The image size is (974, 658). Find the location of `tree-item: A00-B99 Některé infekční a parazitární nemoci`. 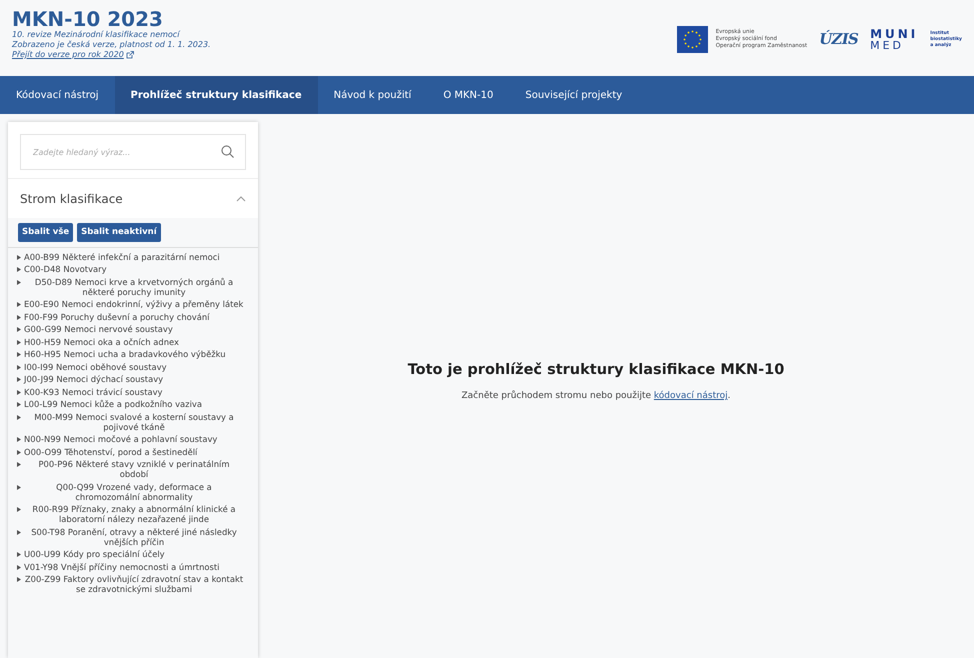

tree-item: A00-B99 Některé infekční a parazitární nemoci is located at coordinates (130, 257).